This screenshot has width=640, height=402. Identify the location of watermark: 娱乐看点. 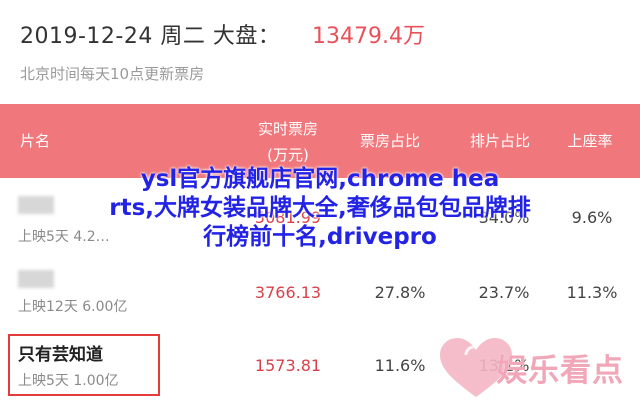
(538, 367).